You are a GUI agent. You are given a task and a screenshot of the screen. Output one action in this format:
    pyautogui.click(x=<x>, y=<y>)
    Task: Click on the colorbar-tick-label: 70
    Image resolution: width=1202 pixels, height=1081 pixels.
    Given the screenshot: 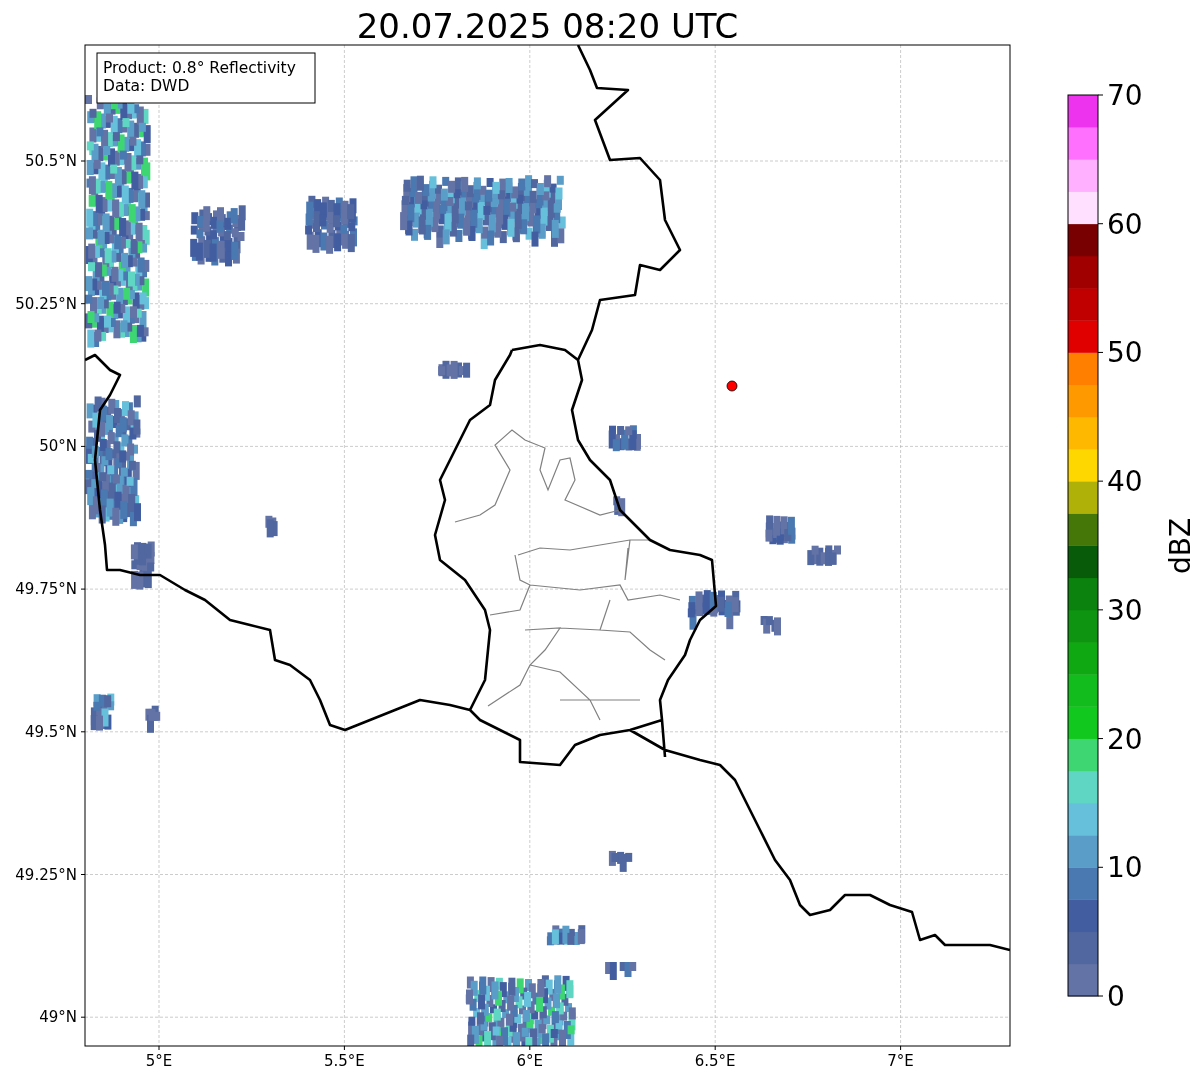 What is the action you would take?
    pyautogui.click(x=1125, y=95)
    